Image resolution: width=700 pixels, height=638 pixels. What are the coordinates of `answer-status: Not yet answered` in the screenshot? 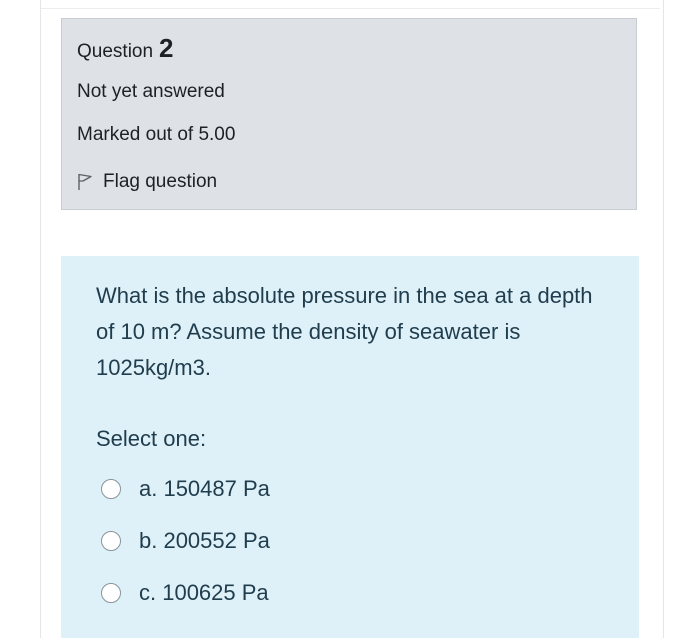 It's located at (151, 91).